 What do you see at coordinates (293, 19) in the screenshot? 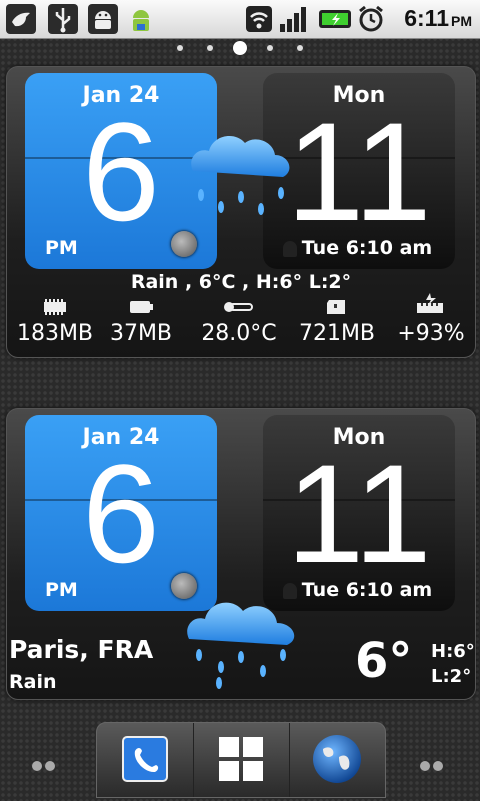
I see `signal-icon` at bounding box center [293, 19].